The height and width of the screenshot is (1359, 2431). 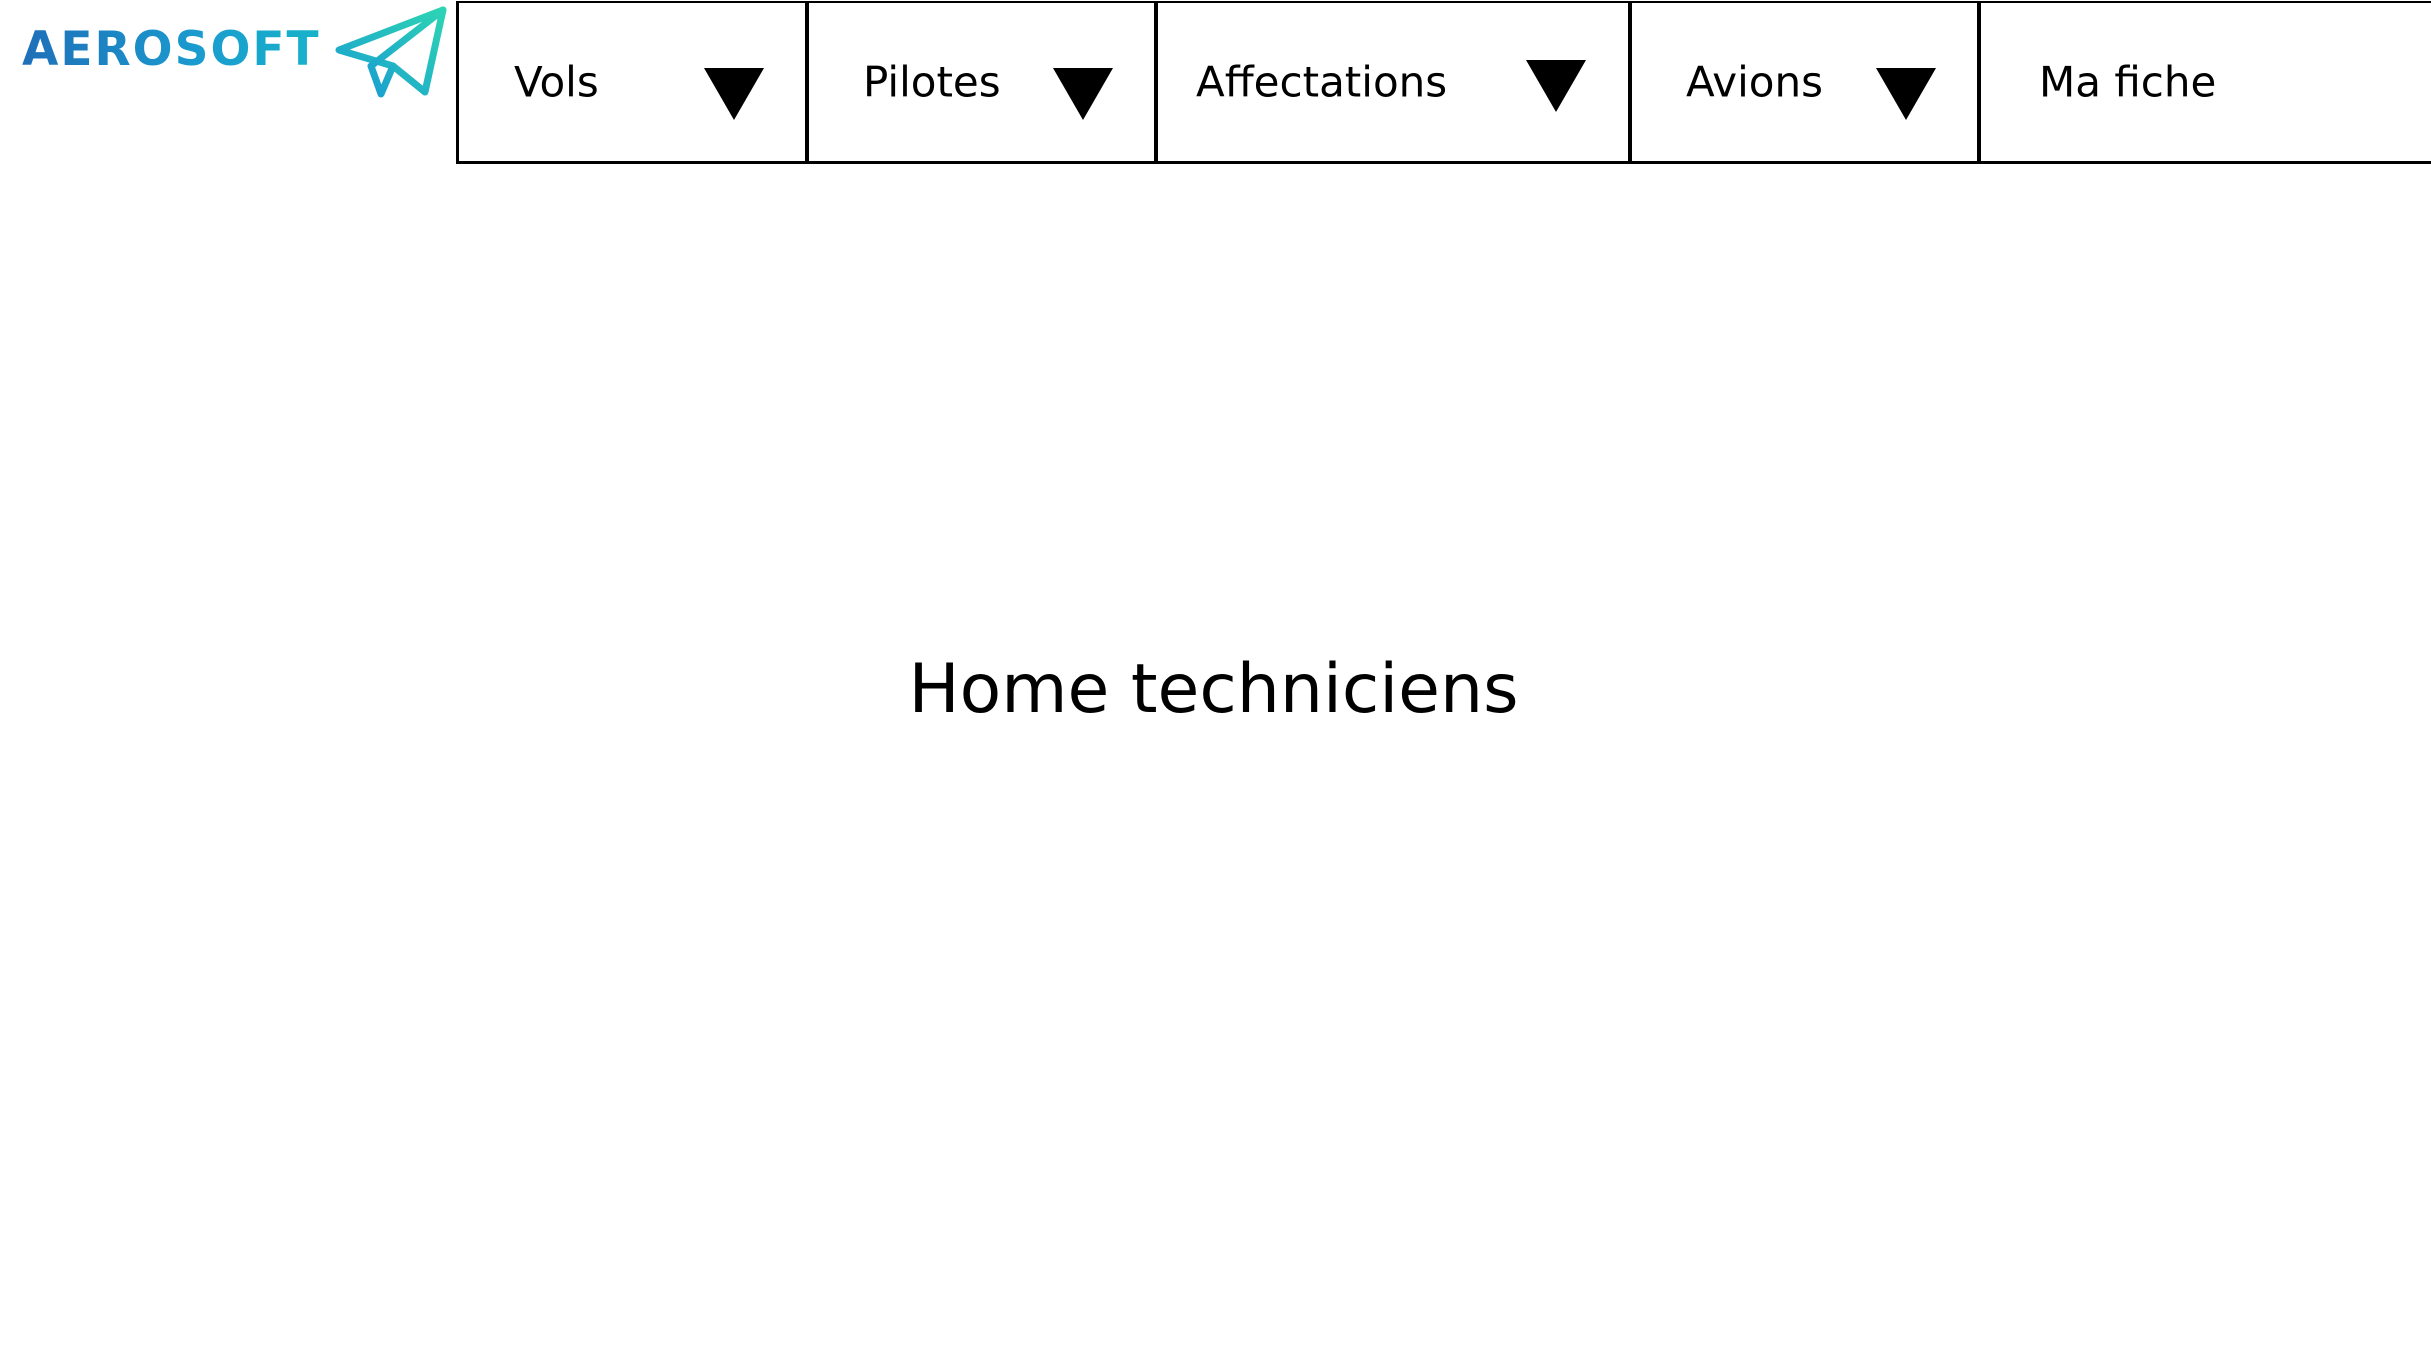 What do you see at coordinates (932, 82) in the screenshot?
I see `nav-label-pilotes: Pilotes` at bounding box center [932, 82].